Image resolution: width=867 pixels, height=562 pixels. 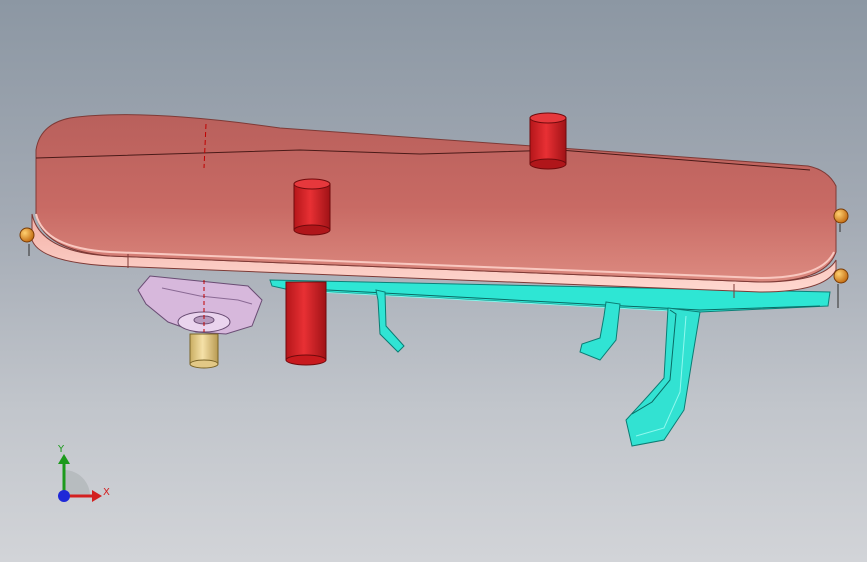 What do you see at coordinates (200, 305) in the screenshot?
I see `knob-assembly` at bounding box center [200, 305].